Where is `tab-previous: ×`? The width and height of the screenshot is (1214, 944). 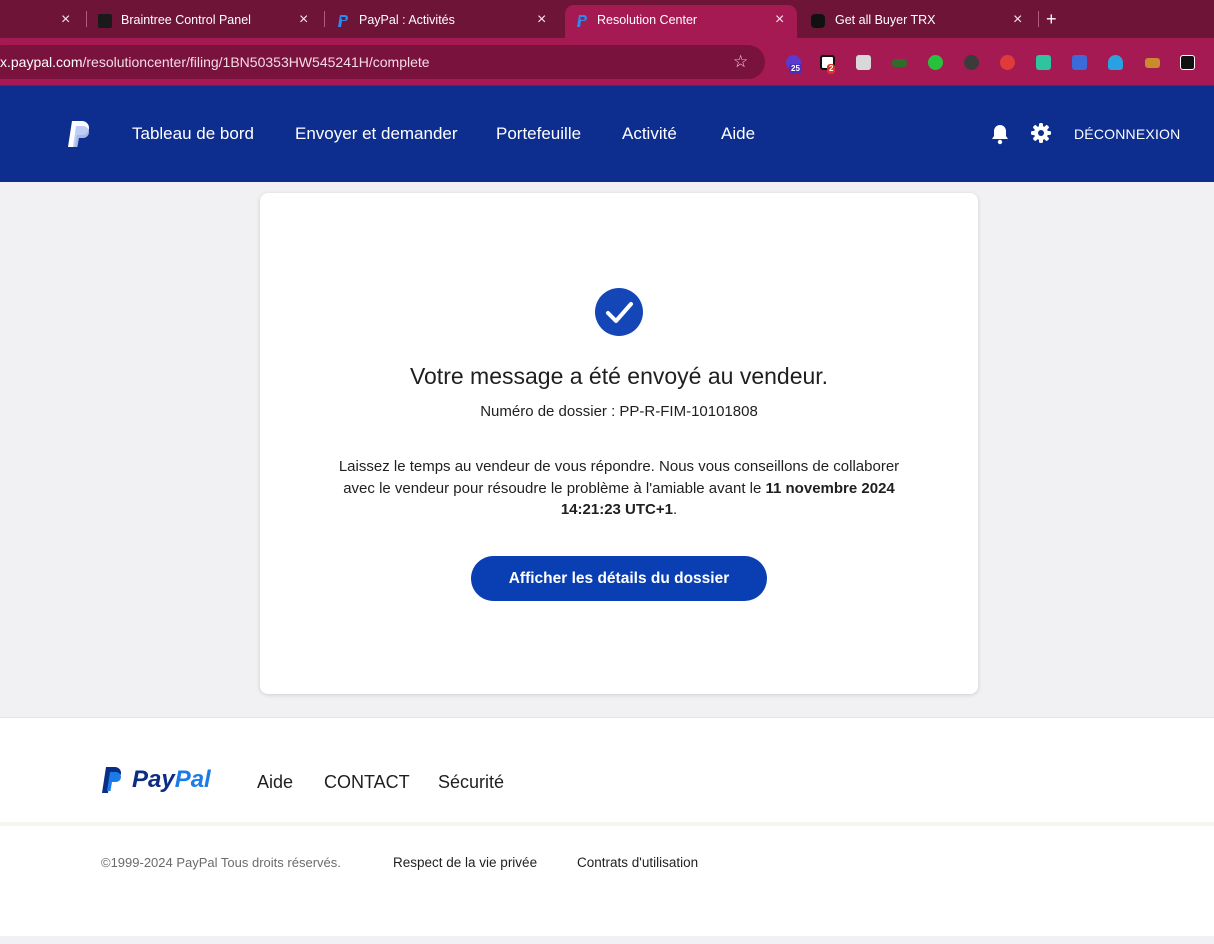
tab-previous: × is located at coordinates (40, 21).